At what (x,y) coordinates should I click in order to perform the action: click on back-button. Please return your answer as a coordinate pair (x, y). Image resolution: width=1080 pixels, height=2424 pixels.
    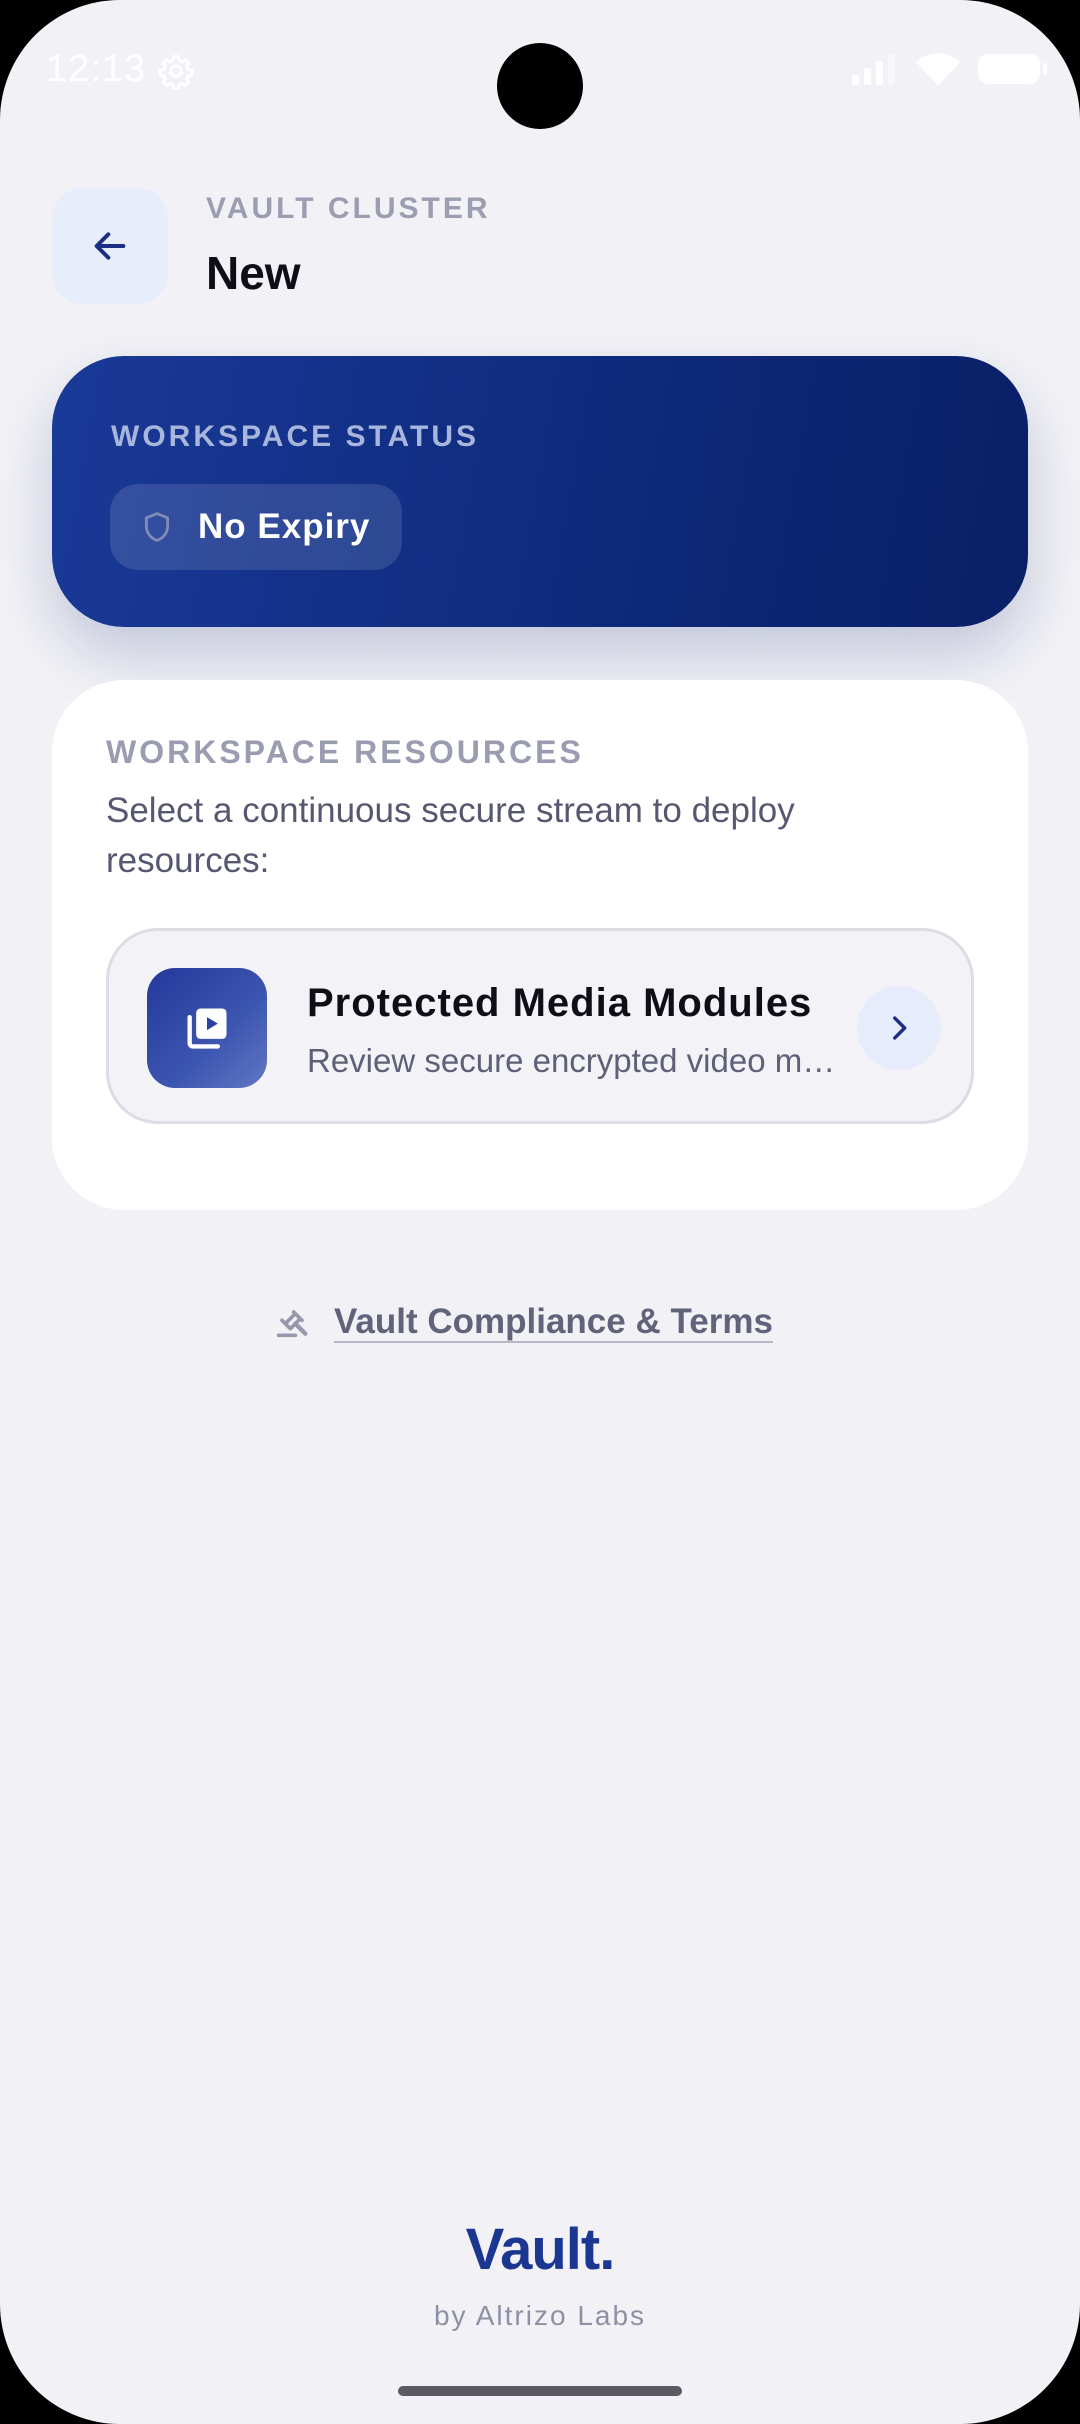
    Looking at the image, I should click on (110, 246).